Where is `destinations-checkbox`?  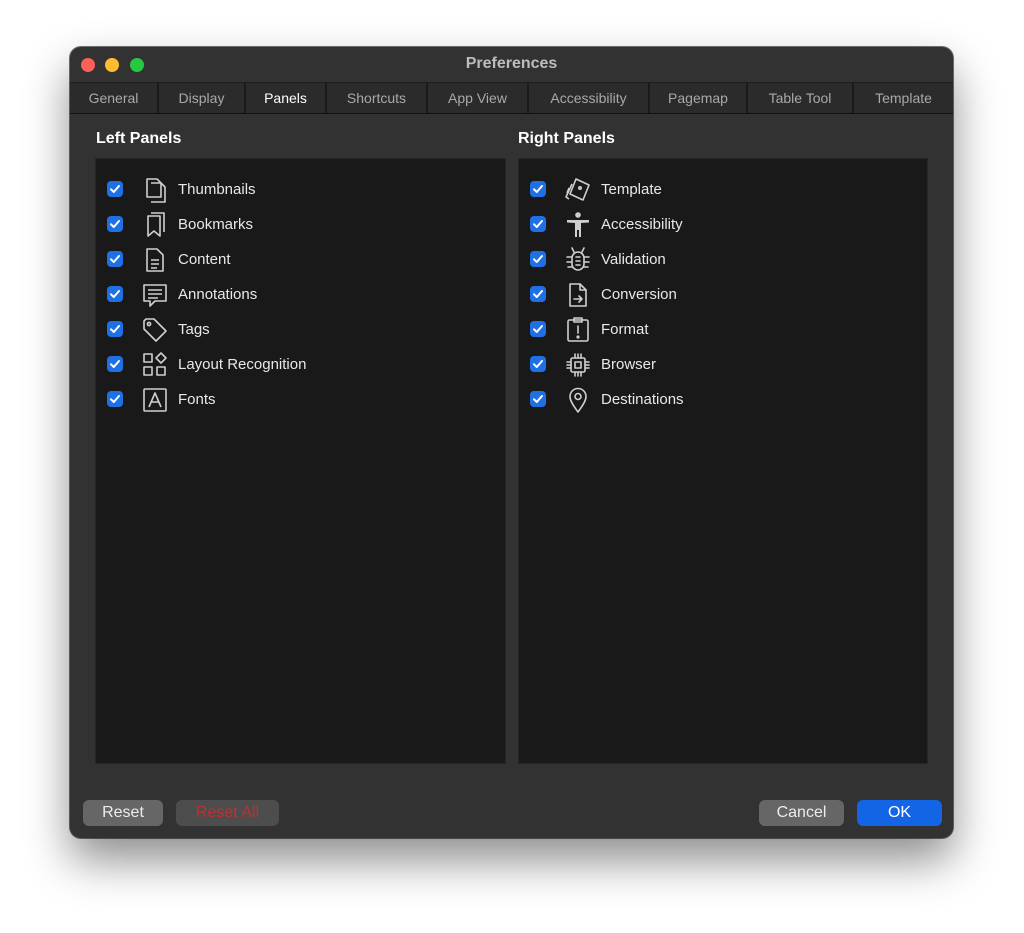
destinations-checkbox is located at coordinates (538, 399).